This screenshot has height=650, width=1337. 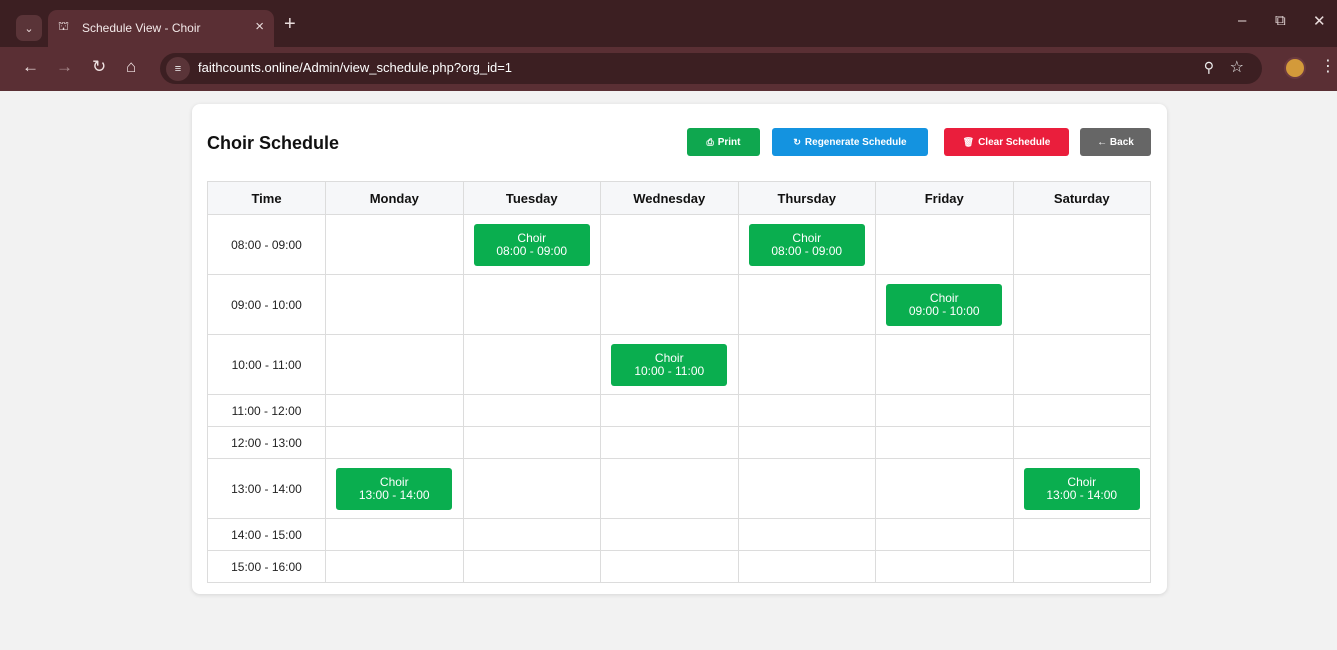 What do you see at coordinates (266, 244) in the screenshot?
I see `time-slot-cell: 08:00 - 09:00` at bounding box center [266, 244].